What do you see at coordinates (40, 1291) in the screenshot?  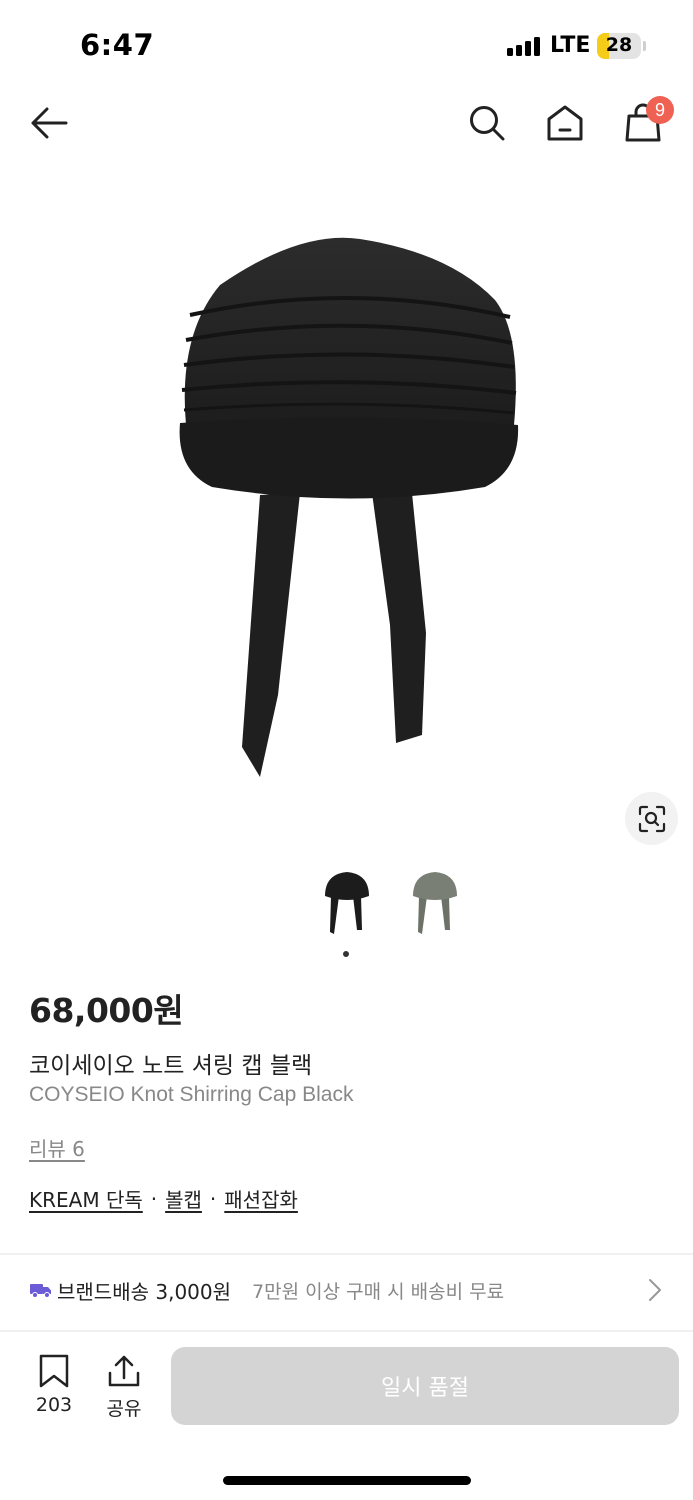 I see `truck-icon` at bounding box center [40, 1291].